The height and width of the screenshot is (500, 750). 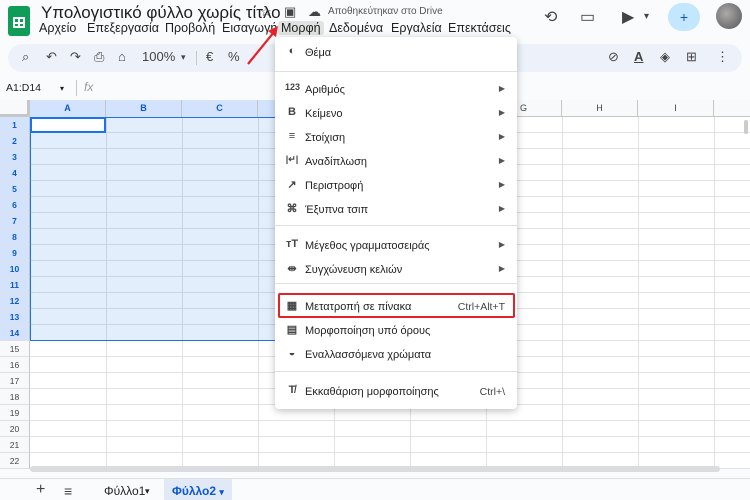 What do you see at coordinates (479, 28) in the screenshot?
I see `menu-extensions: Επεκτάσεις` at bounding box center [479, 28].